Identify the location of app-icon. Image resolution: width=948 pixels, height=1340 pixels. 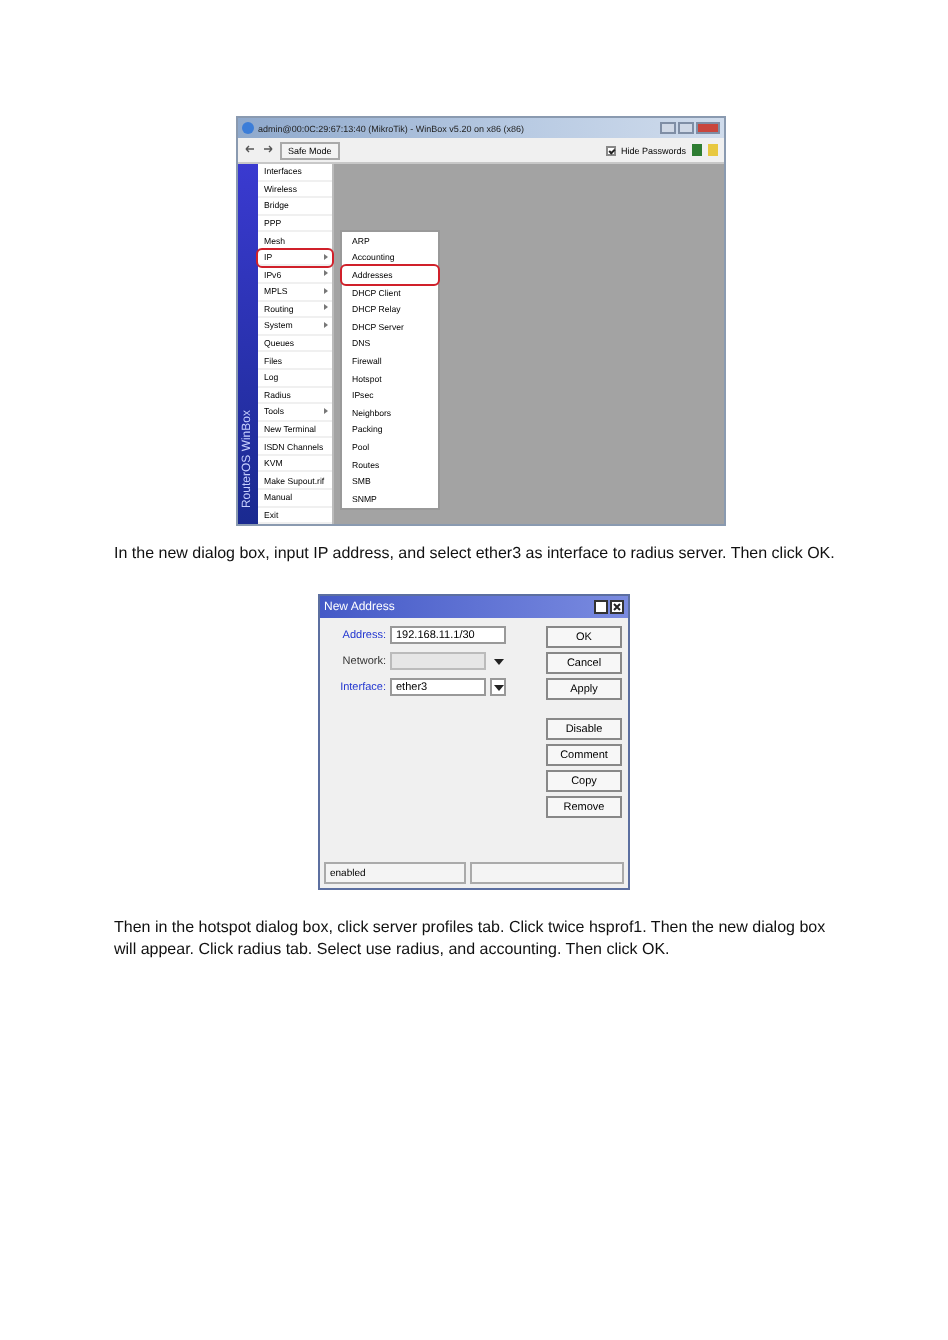
(248, 128).